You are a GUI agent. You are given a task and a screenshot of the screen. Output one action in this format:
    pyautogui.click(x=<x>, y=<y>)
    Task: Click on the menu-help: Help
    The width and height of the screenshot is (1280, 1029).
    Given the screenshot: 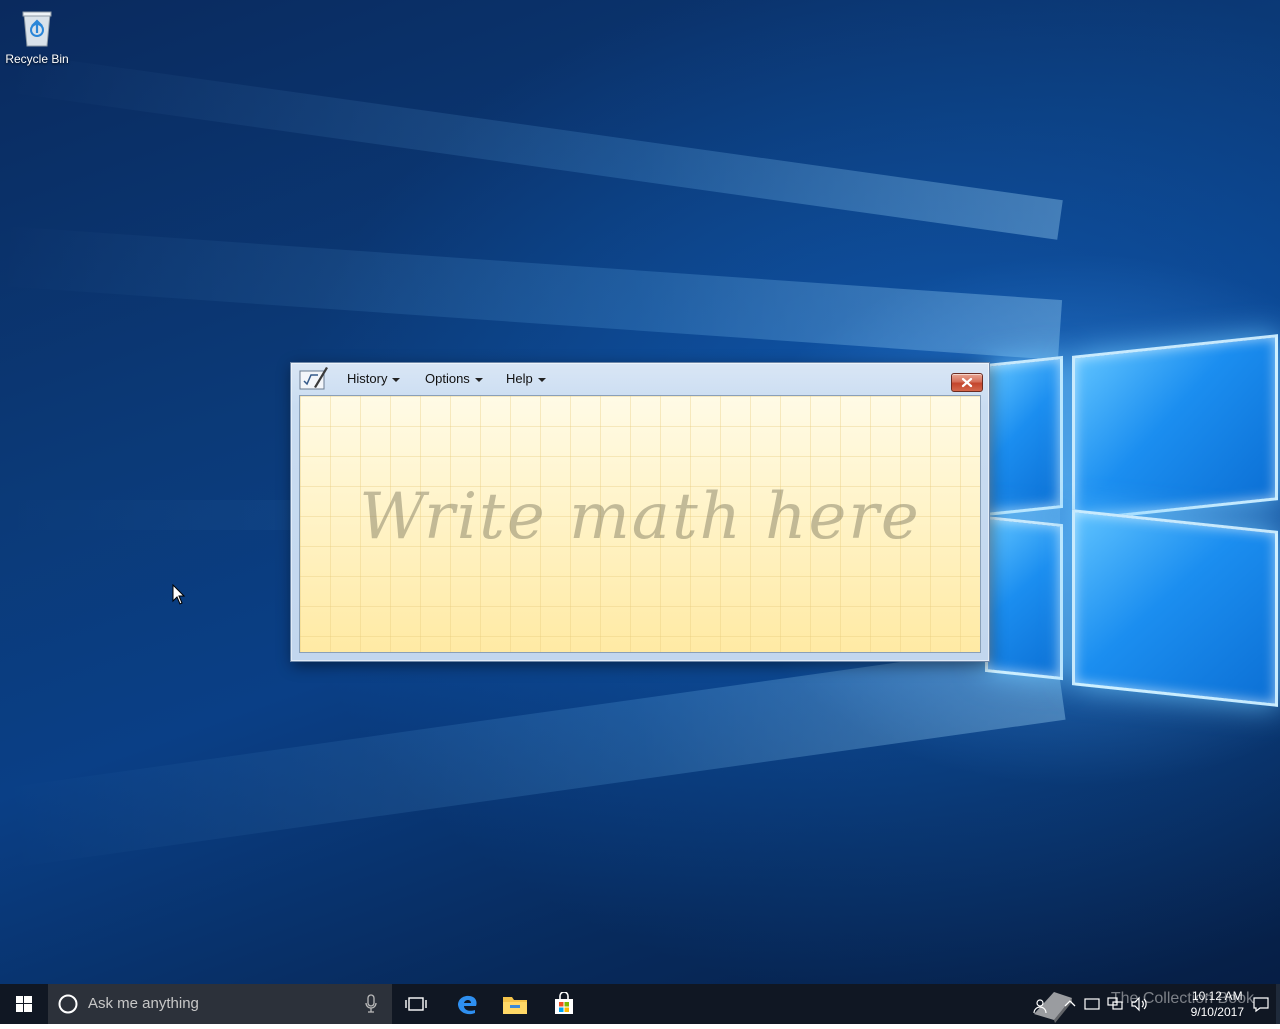 What is the action you would take?
    pyautogui.click(x=526, y=378)
    